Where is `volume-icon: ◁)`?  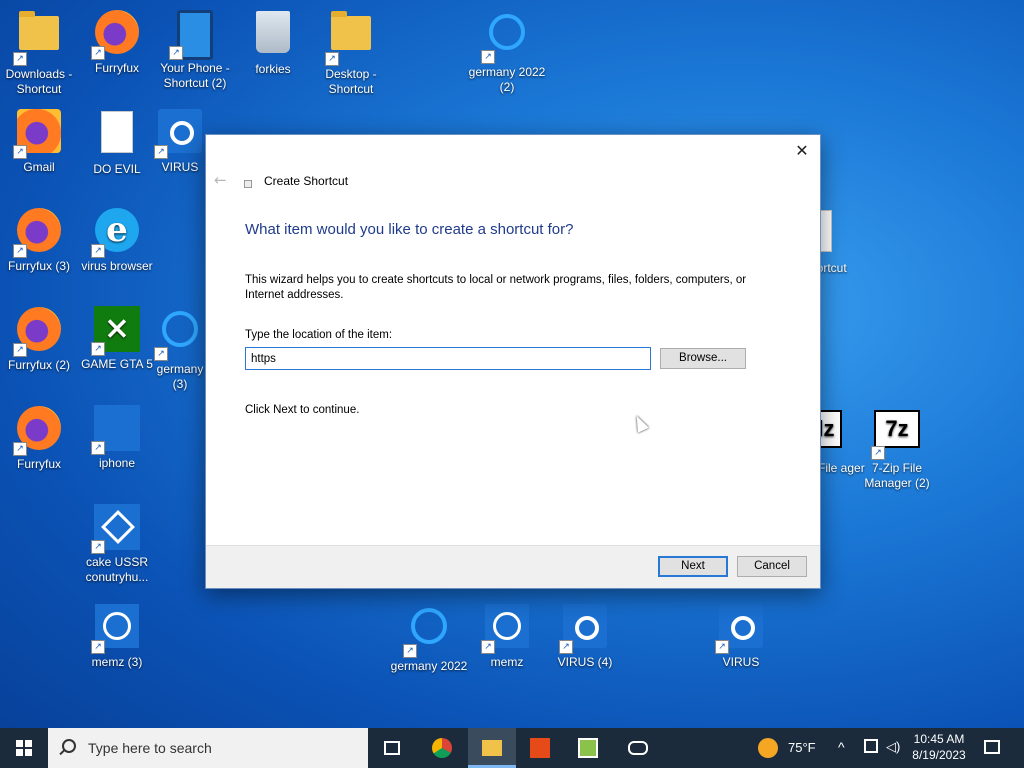 volume-icon: ◁) is located at coordinates (893, 747).